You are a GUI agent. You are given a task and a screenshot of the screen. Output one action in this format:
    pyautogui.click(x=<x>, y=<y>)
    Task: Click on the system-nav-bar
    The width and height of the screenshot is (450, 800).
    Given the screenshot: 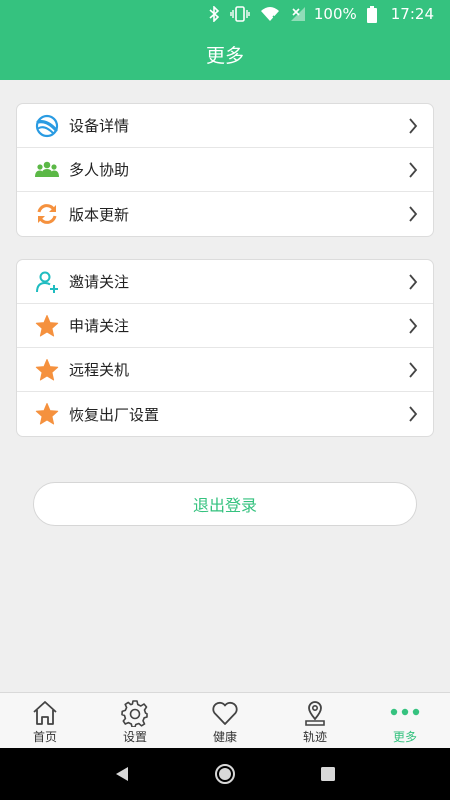 What is the action you would take?
    pyautogui.click(x=225, y=774)
    